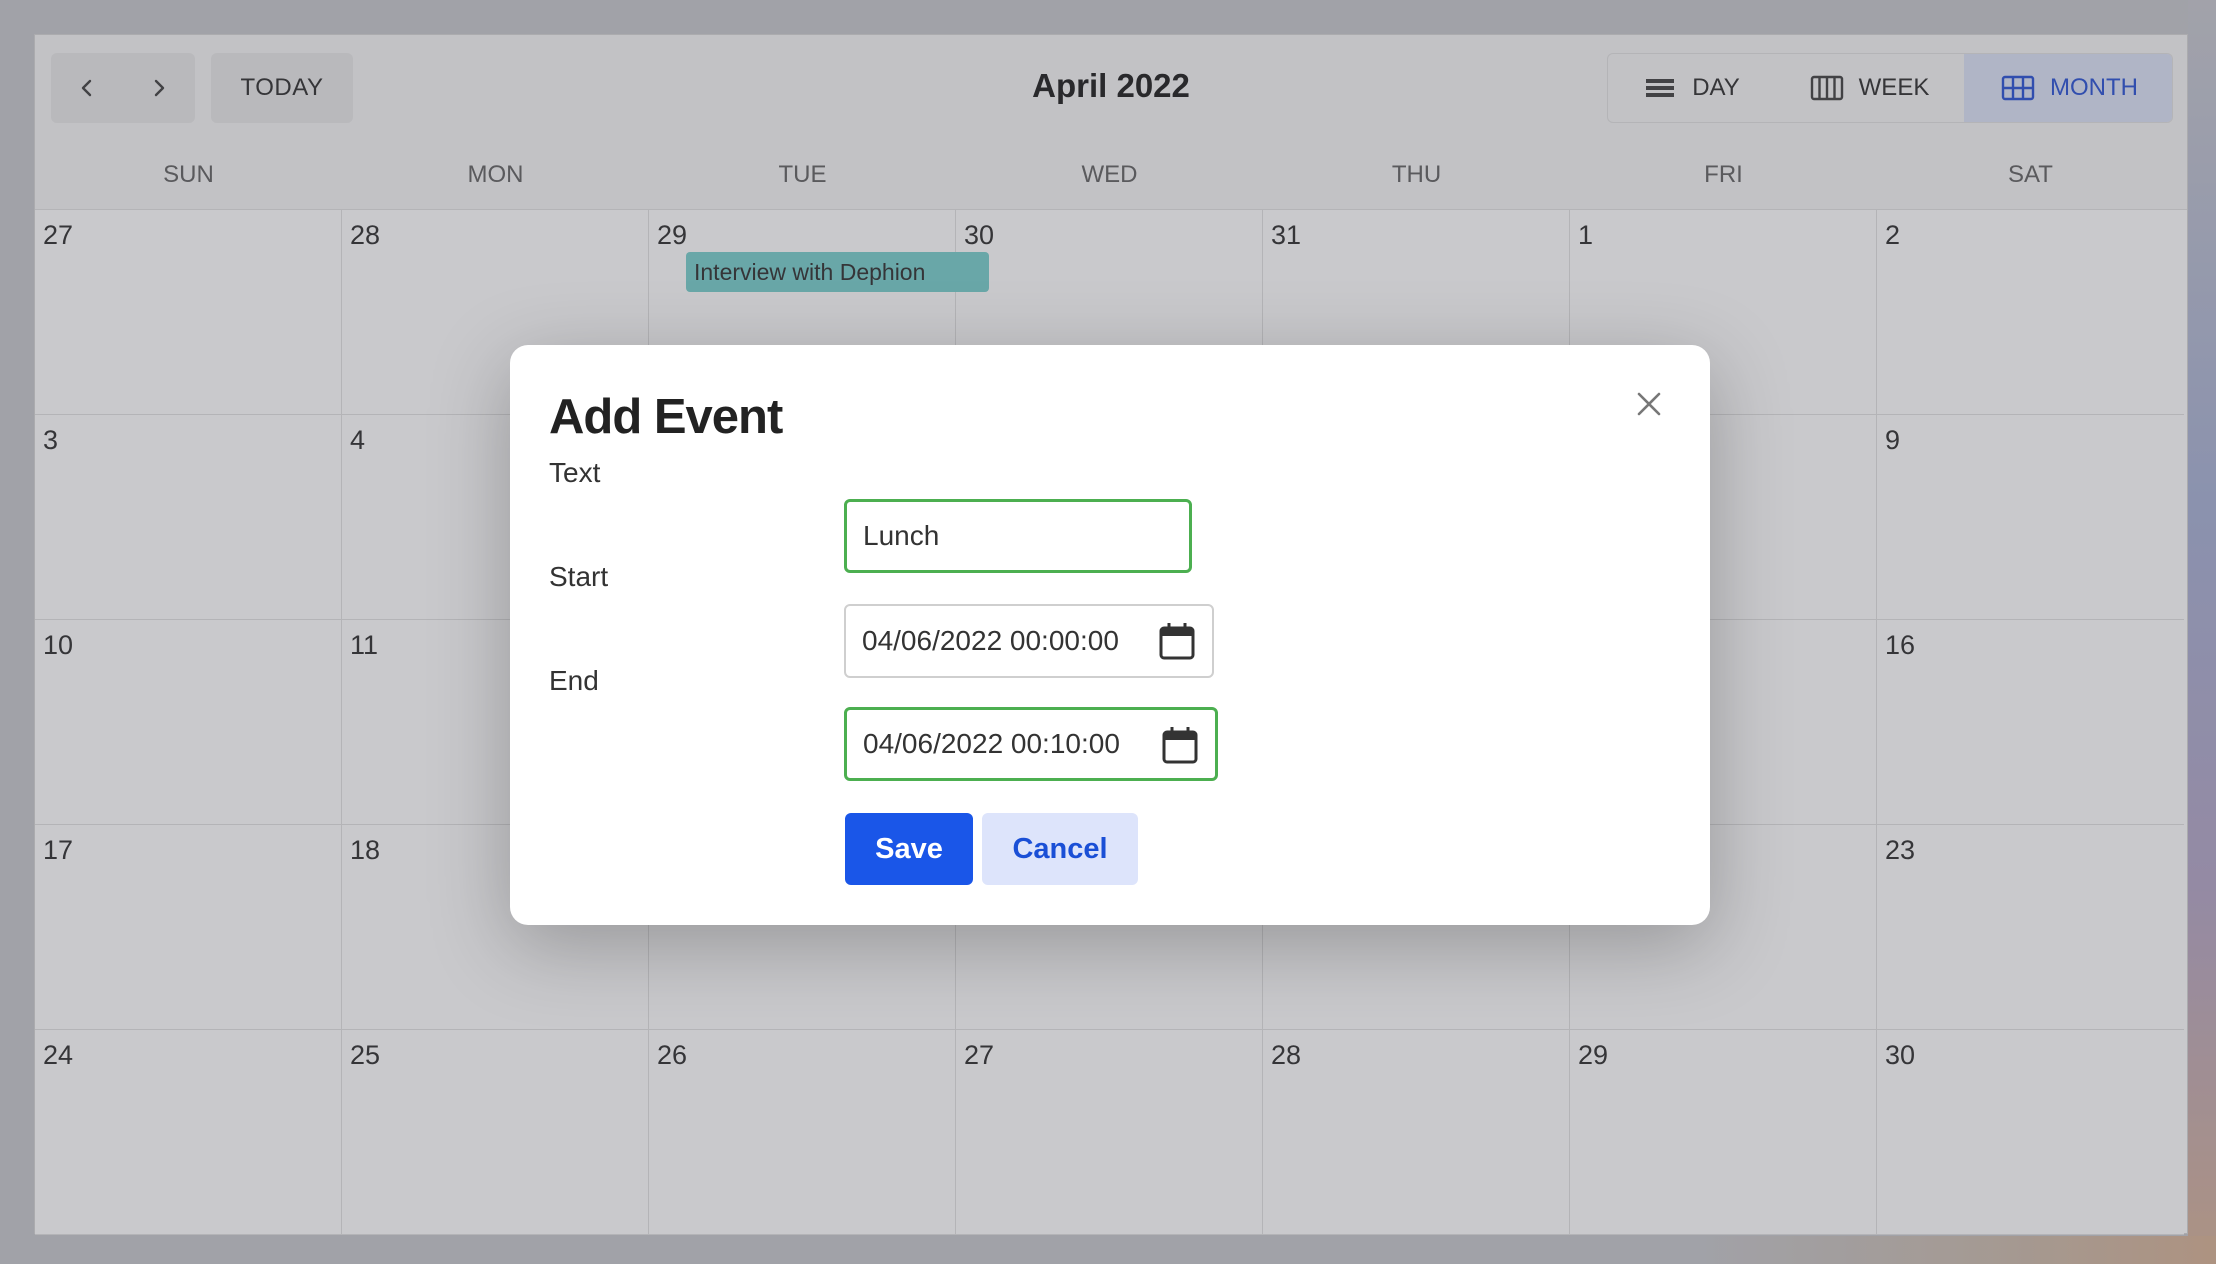  I want to click on end-label: End, so click(574, 680).